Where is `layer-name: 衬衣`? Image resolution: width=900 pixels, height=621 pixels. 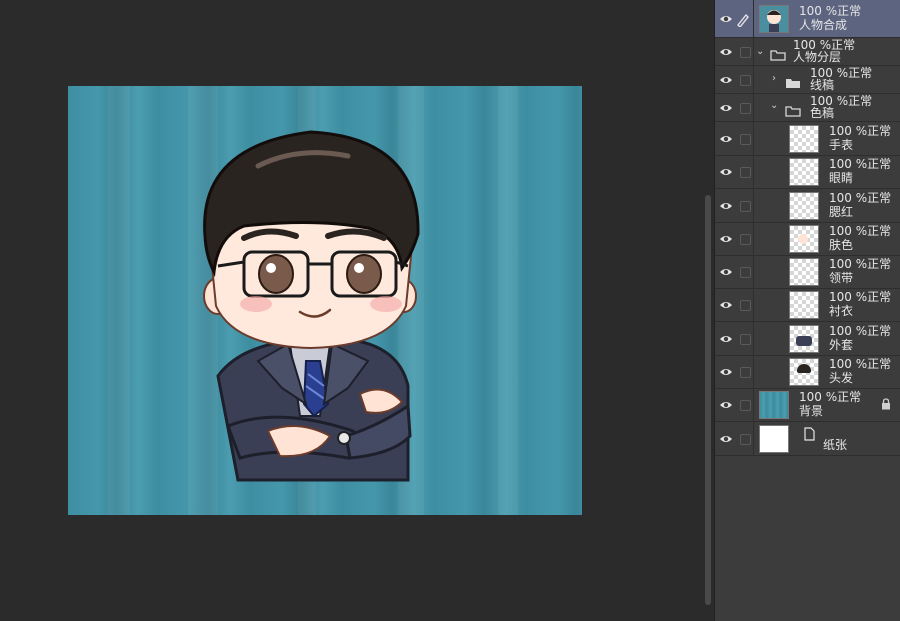 layer-name: 衬衣 is located at coordinates (841, 311).